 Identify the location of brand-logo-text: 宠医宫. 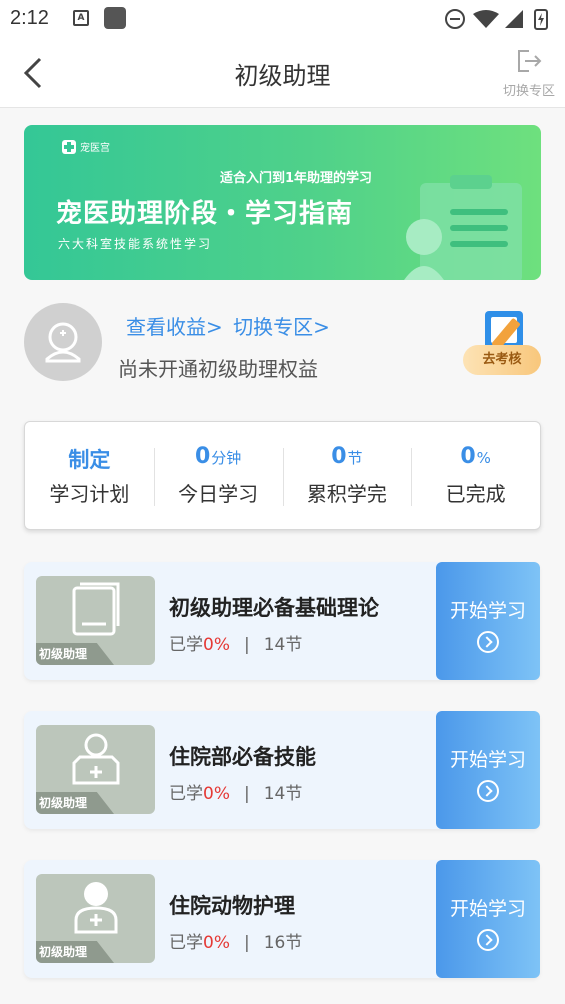
(95, 148).